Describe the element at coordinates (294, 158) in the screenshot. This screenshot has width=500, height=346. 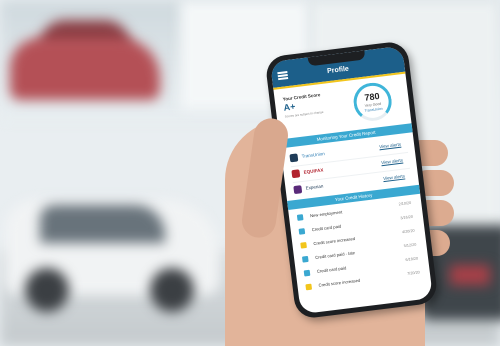
I see `transunion-logo-icon` at that location.